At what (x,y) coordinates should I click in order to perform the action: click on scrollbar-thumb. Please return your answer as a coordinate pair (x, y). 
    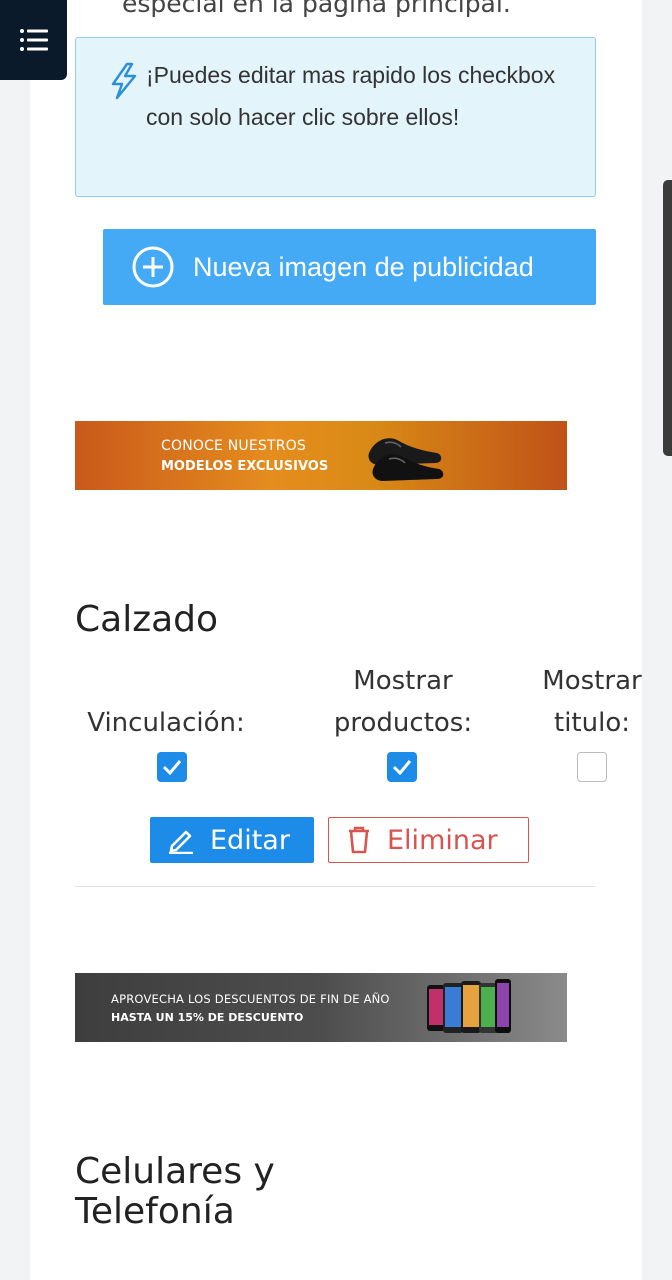
    Looking at the image, I should click on (667, 318).